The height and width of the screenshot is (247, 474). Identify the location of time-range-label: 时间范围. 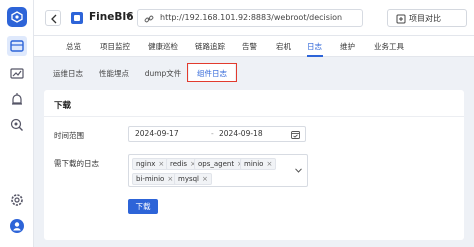
(69, 135).